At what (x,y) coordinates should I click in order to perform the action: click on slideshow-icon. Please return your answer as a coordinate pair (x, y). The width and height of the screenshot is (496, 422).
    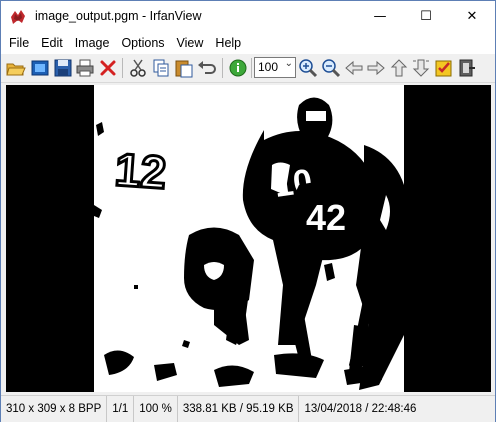
    Looking at the image, I should click on (40, 68).